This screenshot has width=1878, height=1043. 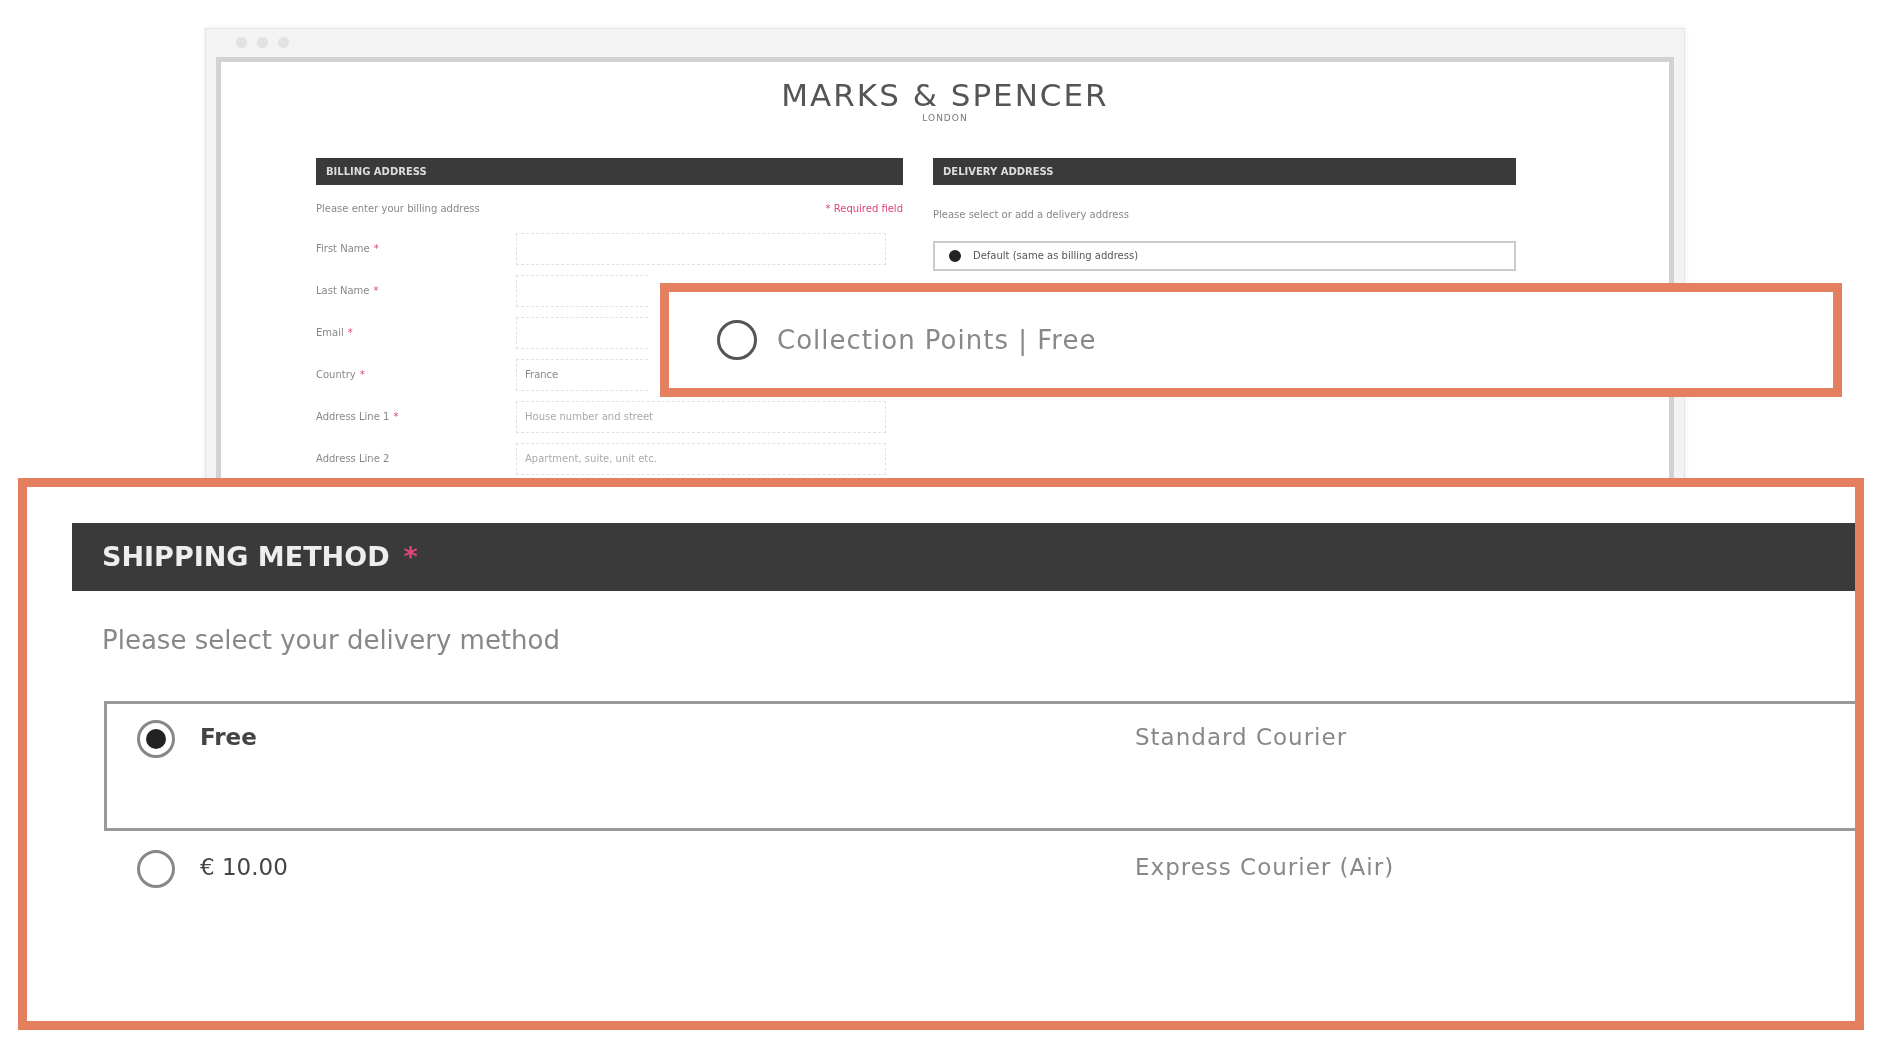 I want to click on price-text: Free, so click(x=228, y=737).